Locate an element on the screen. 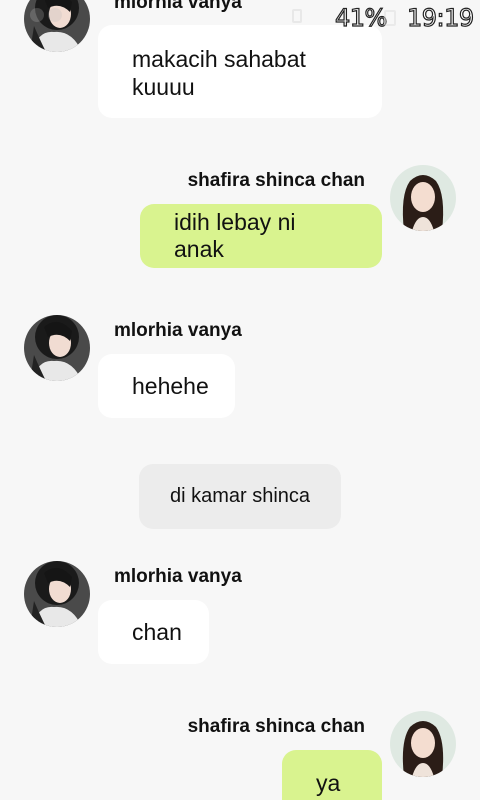  message-text: idih lebay ni anak is located at coordinates (235, 235).